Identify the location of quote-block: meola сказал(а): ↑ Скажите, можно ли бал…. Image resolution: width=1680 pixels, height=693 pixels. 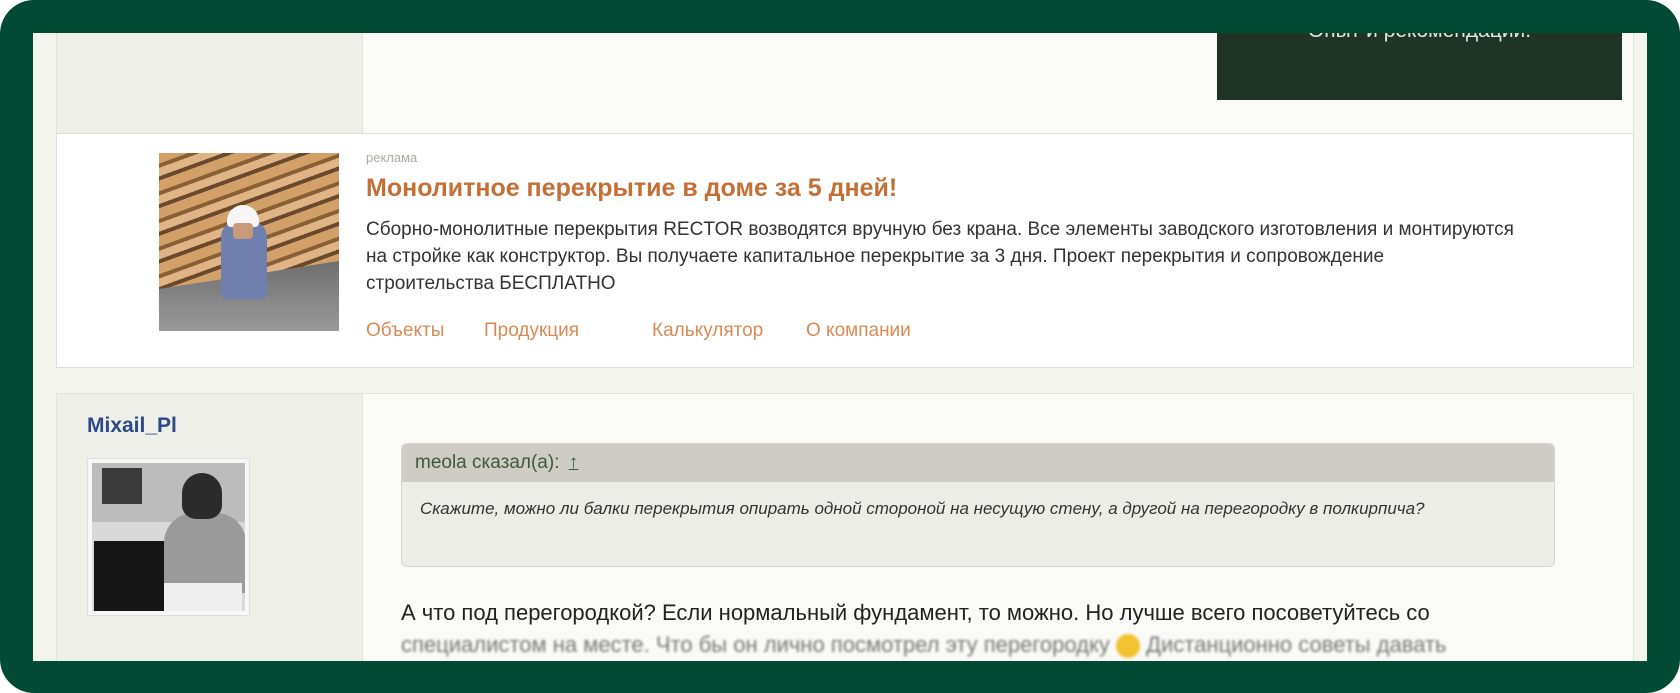
(978, 505).